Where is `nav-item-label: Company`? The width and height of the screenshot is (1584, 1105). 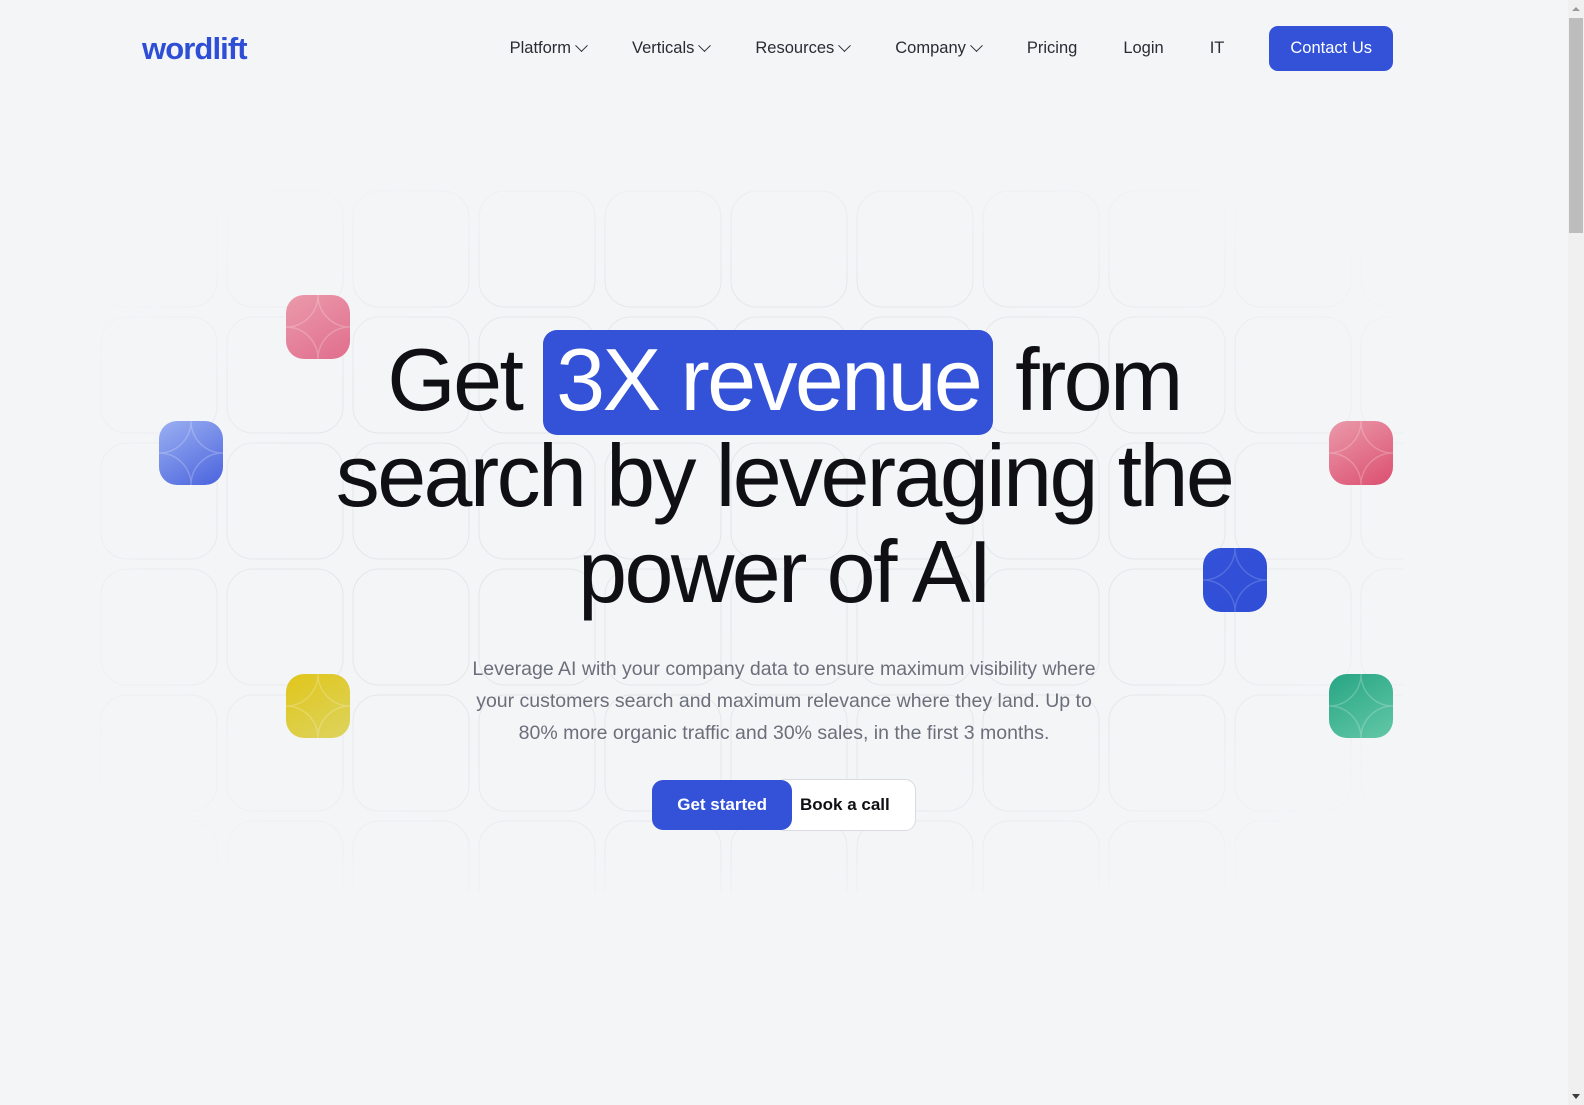 nav-item-label: Company is located at coordinates (930, 47).